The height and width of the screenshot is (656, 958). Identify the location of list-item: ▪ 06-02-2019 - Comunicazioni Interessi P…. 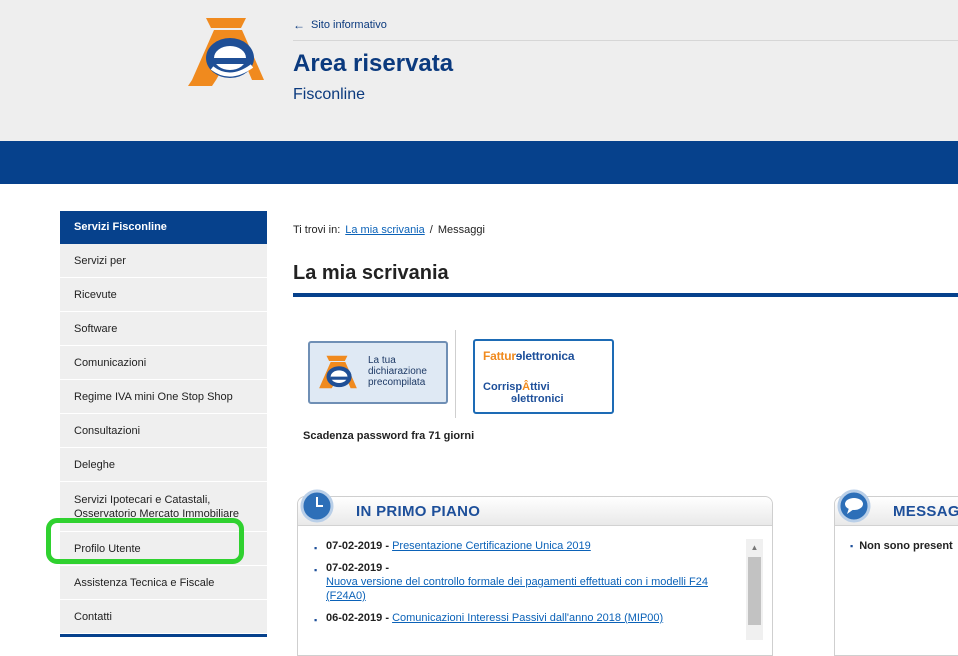
(489, 618).